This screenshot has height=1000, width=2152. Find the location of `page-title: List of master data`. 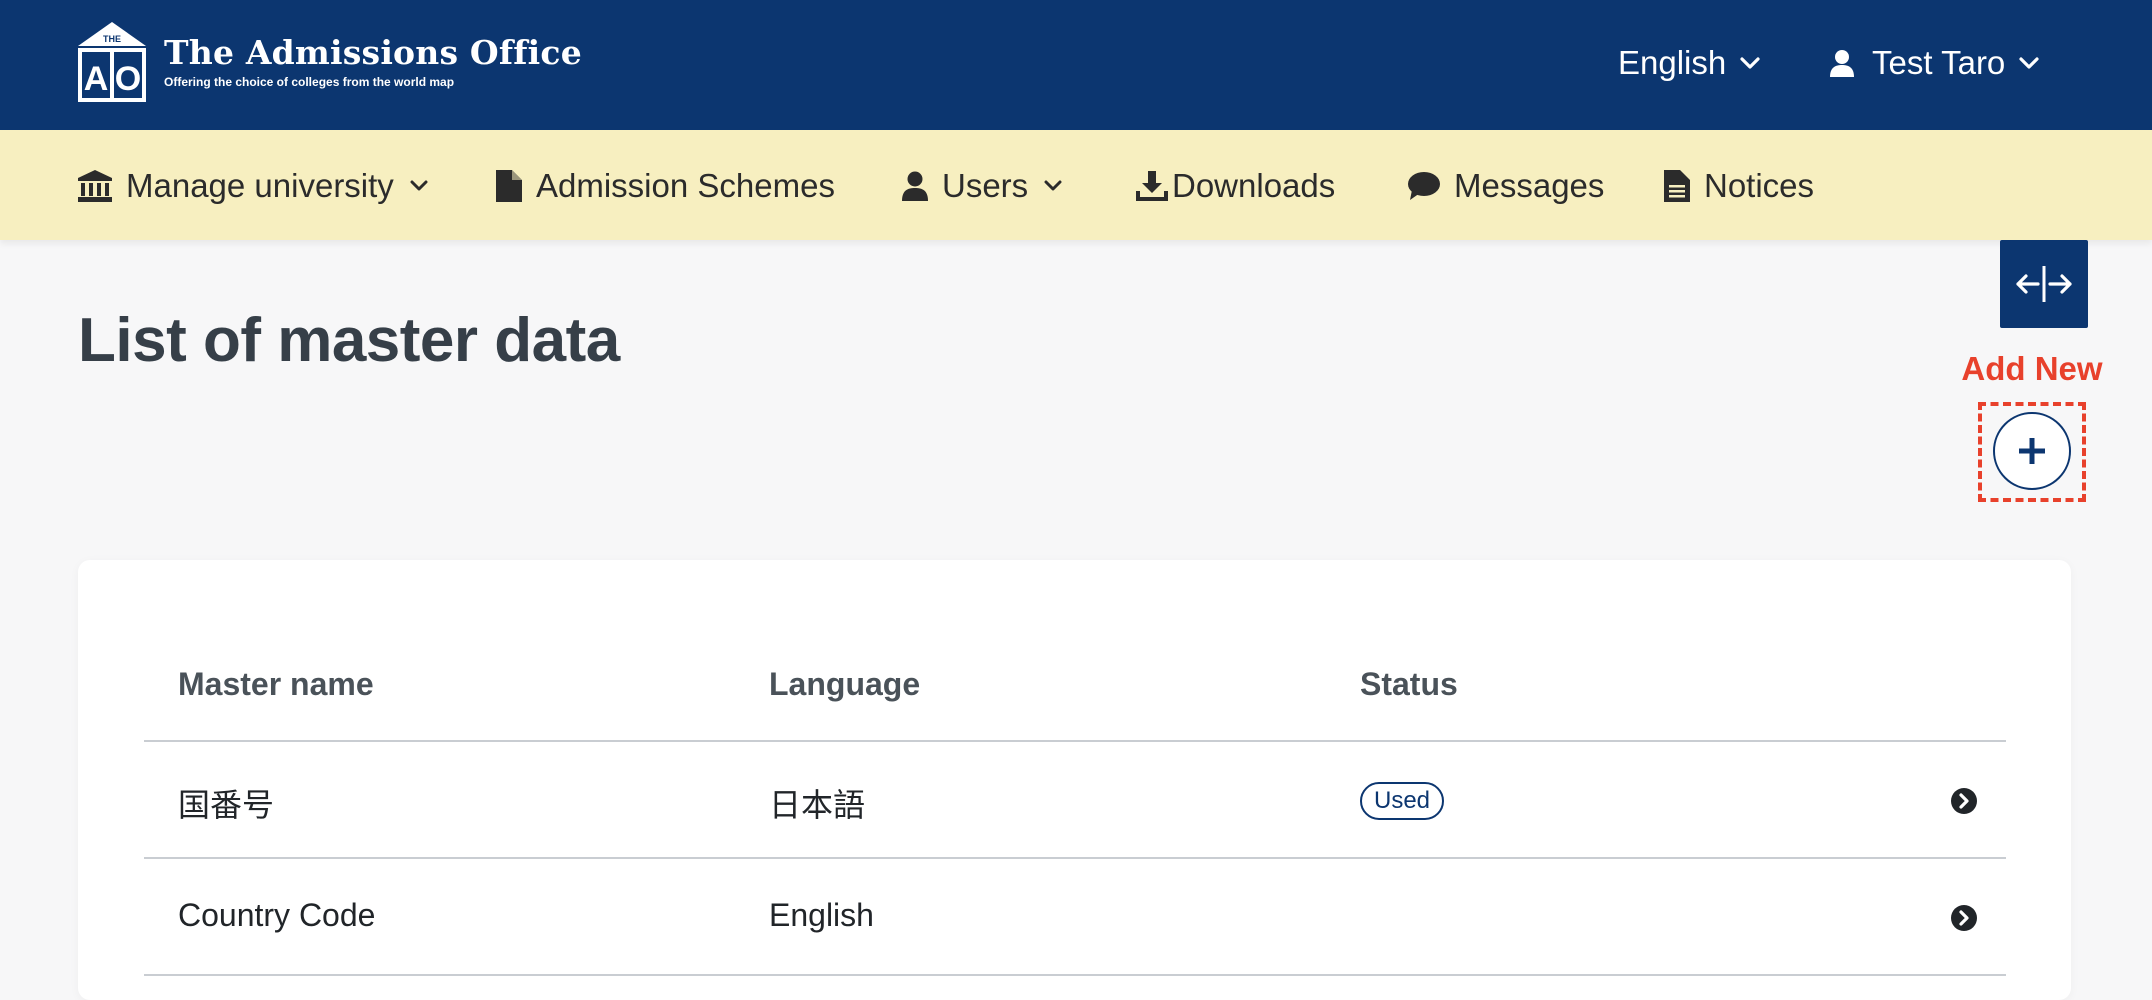

page-title: List of master data is located at coordinates (349, 340).